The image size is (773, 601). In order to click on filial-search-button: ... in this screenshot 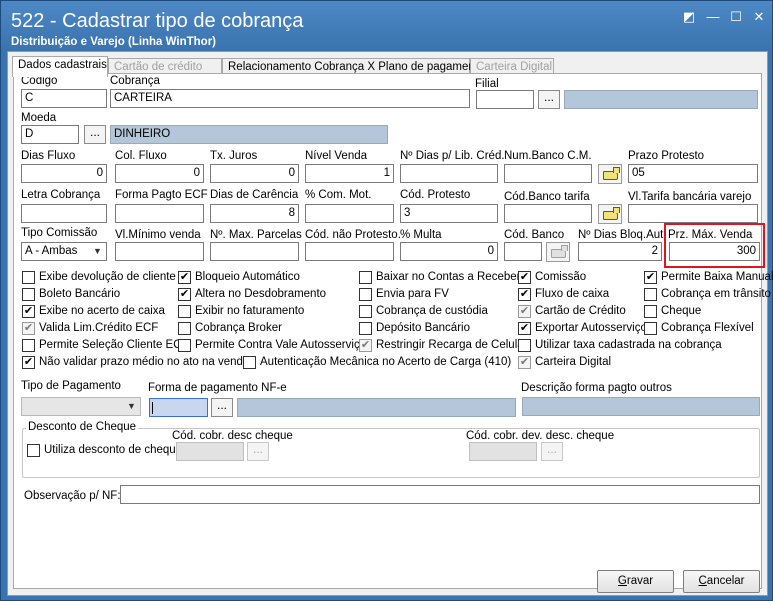, I will do `click(549, 99)`.